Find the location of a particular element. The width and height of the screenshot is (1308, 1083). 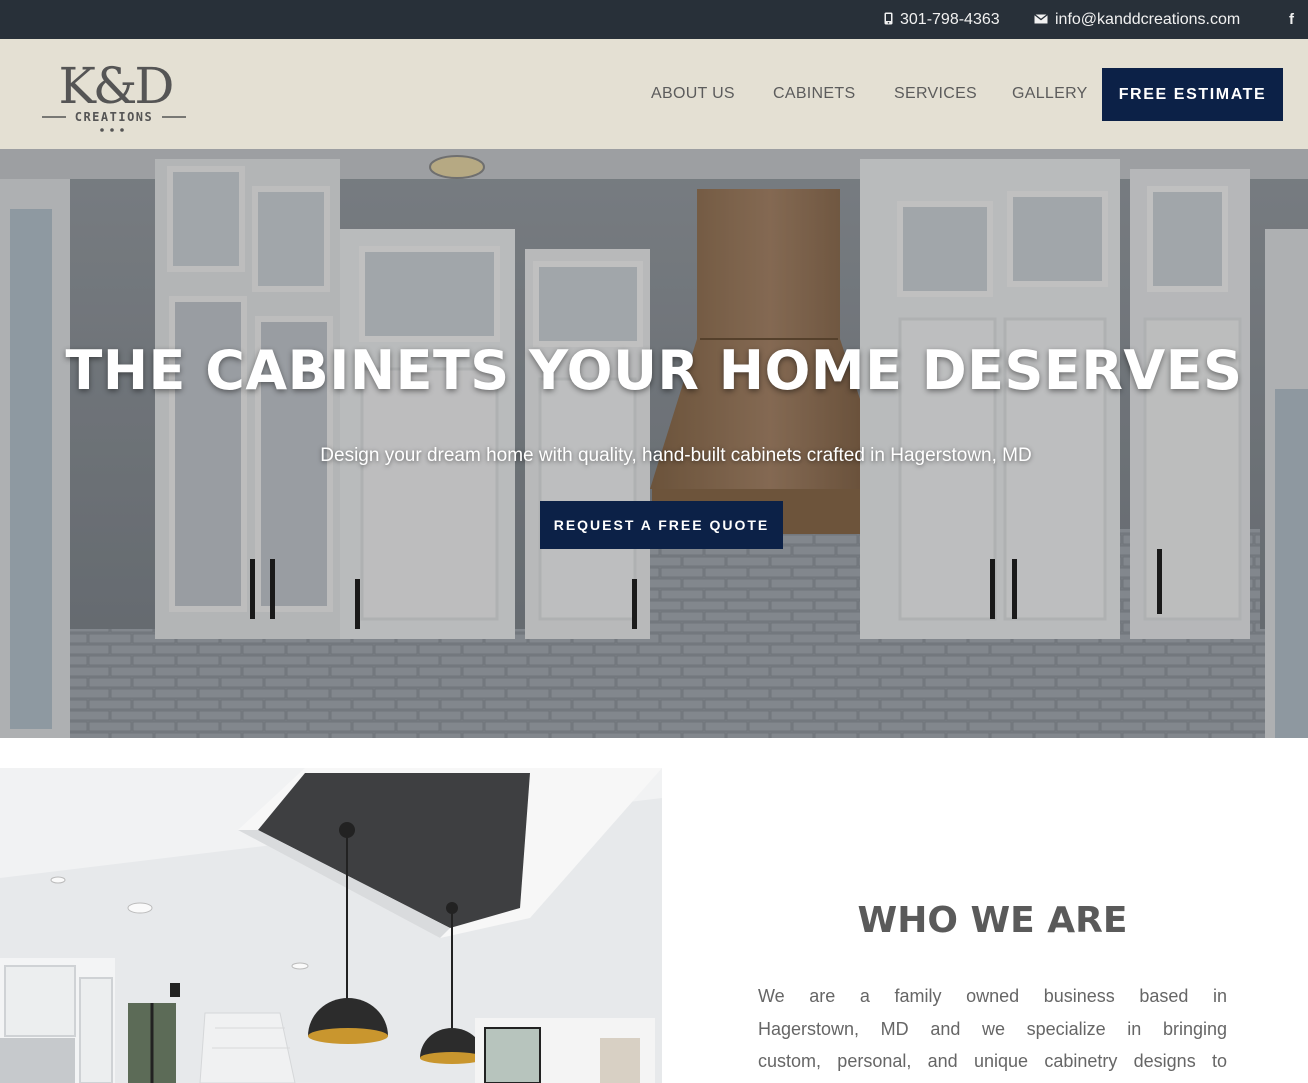

nav-cabinets: CABINETS is located at coordinates (814, 94).